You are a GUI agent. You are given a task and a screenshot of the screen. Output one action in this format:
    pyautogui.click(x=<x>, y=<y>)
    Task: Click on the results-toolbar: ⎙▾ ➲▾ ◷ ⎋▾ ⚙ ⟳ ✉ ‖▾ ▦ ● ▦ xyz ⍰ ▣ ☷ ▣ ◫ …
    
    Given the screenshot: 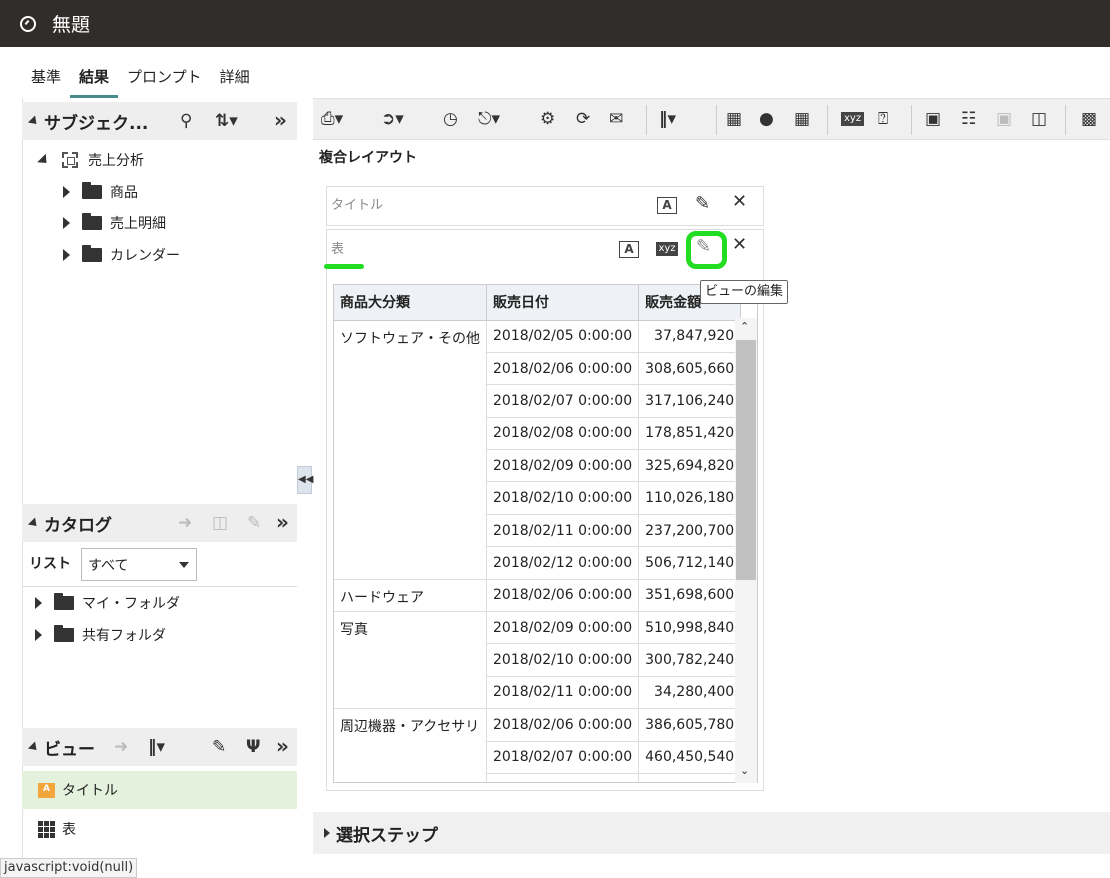 What is the action you would take?
    pyautogui.click(x=711, y=119)
    